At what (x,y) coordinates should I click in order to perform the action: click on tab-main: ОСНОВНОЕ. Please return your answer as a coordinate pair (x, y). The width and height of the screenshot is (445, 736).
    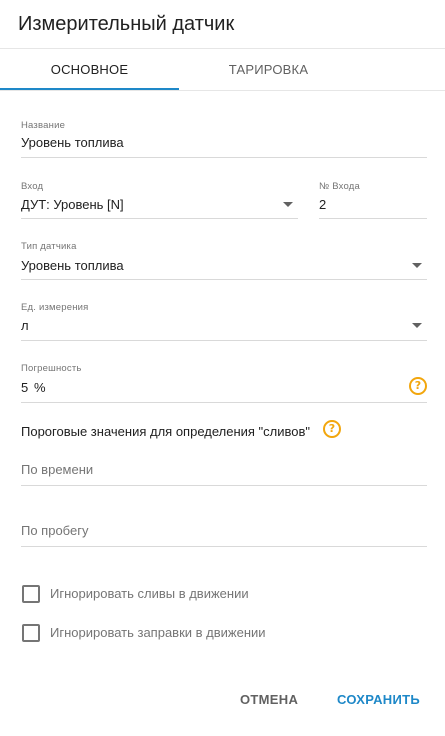
    Looking at the image, I should click on (89, 70).